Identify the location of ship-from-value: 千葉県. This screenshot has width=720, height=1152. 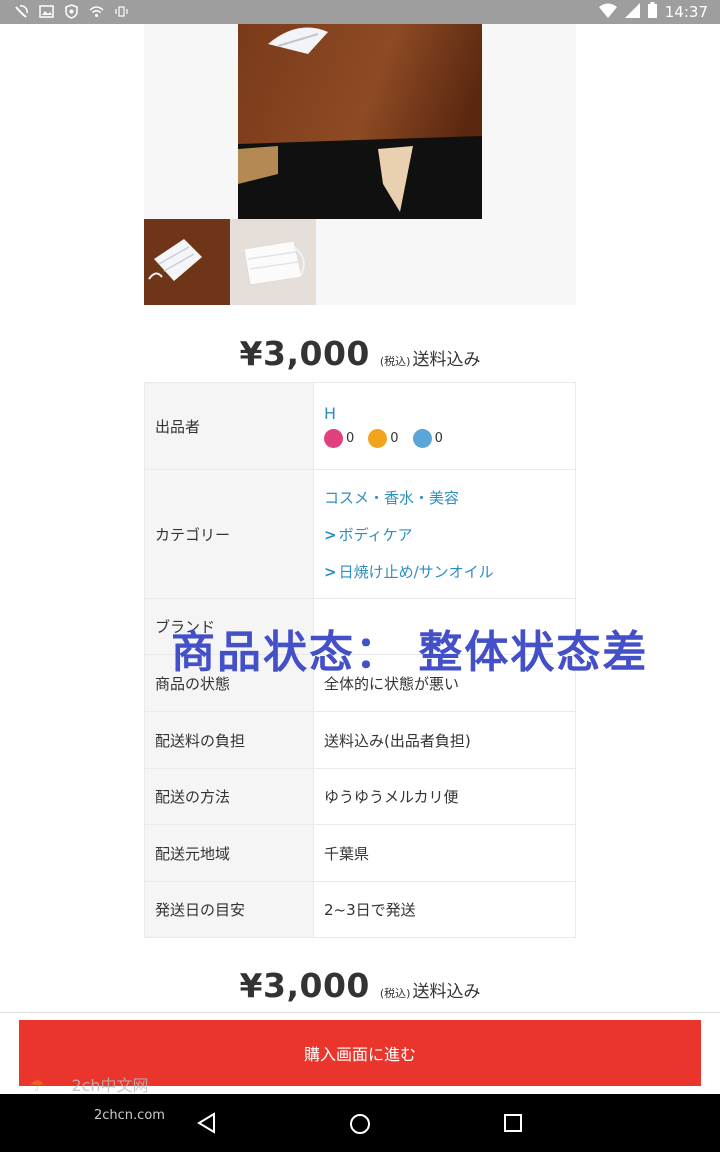
(444, 853).